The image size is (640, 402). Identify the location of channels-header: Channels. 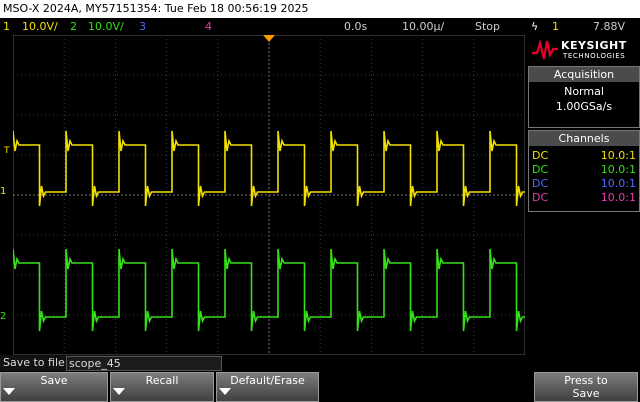
(584, 138).